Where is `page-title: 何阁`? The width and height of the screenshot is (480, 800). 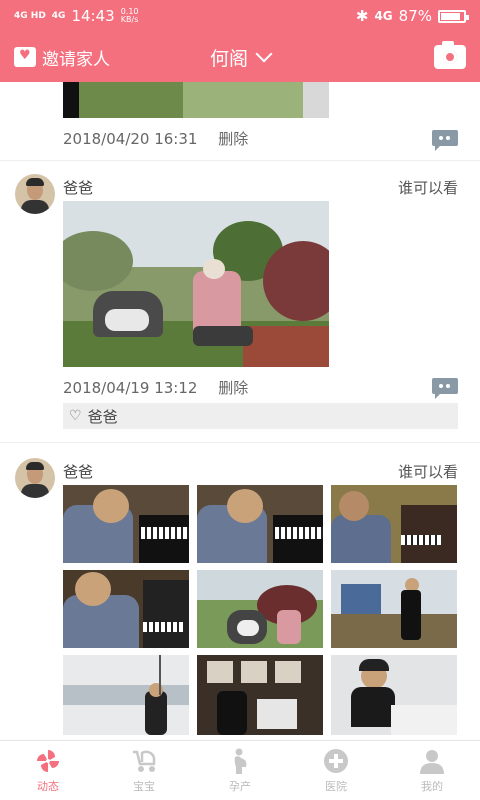
page-title: 何阁 is located at coordinates (228, 58).